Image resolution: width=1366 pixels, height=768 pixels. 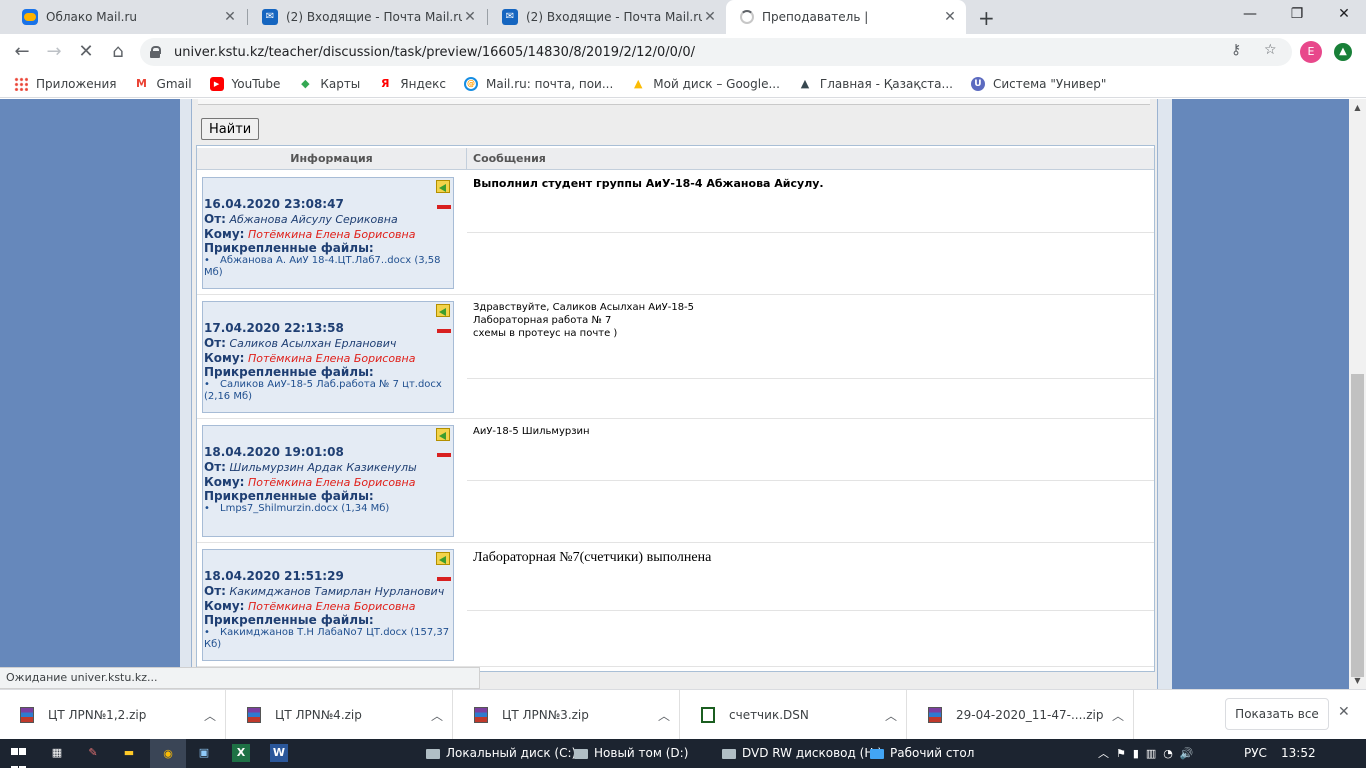 I want to click on taskbar-drive-h: DVD RW дисковод (H:), so click(x=802, y=753).